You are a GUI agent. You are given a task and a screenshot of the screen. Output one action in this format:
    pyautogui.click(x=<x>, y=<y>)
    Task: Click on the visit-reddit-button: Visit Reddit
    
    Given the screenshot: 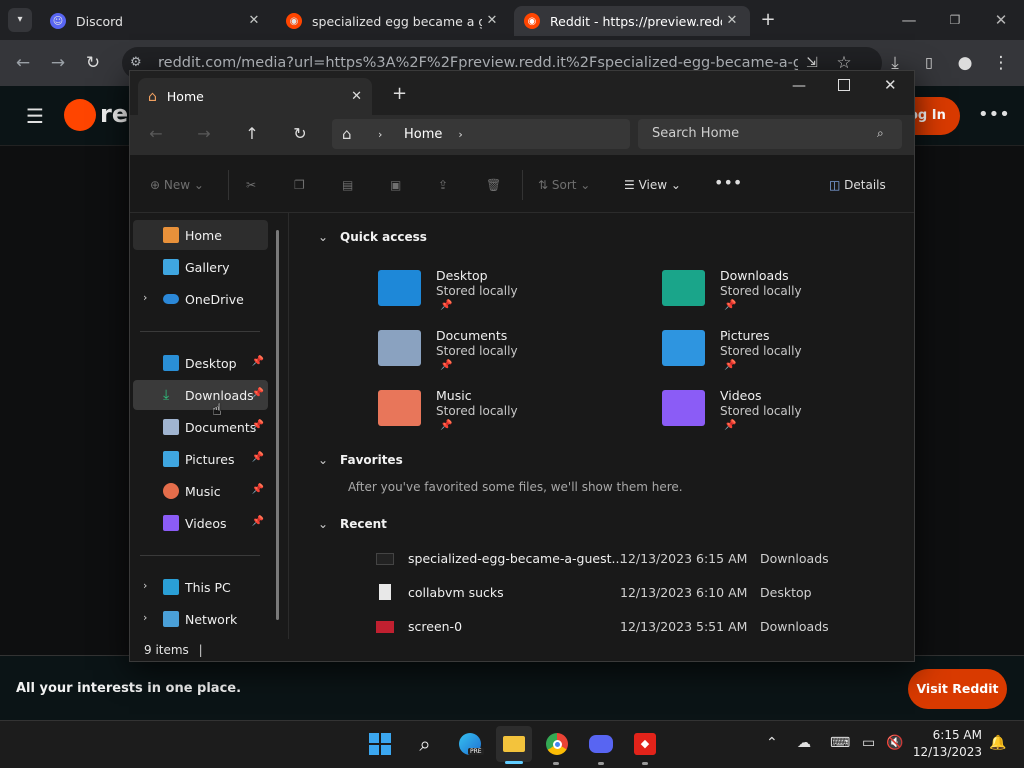 What is the action you would take?
    pyautogui.click(x=957, y=689)
    